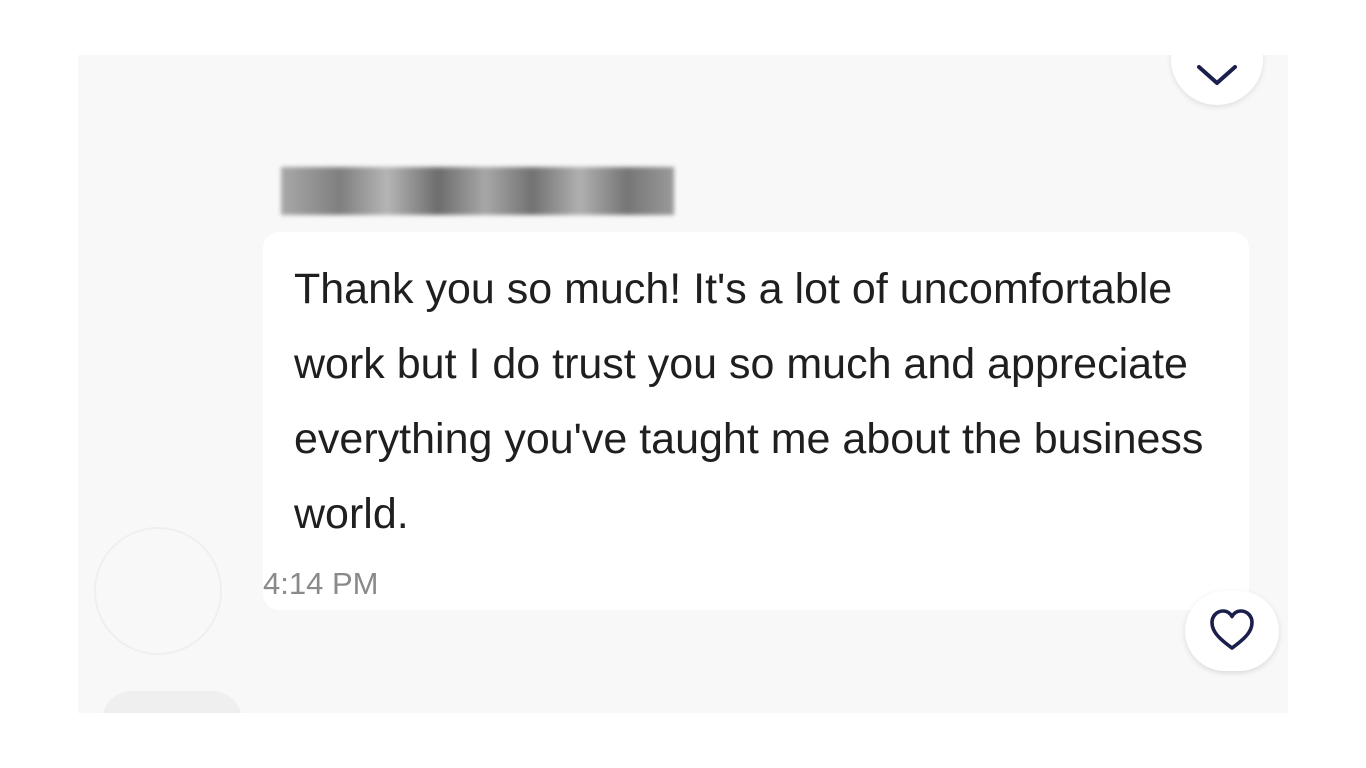  I want to click on heart-outline-icon, so click(1232, 629).